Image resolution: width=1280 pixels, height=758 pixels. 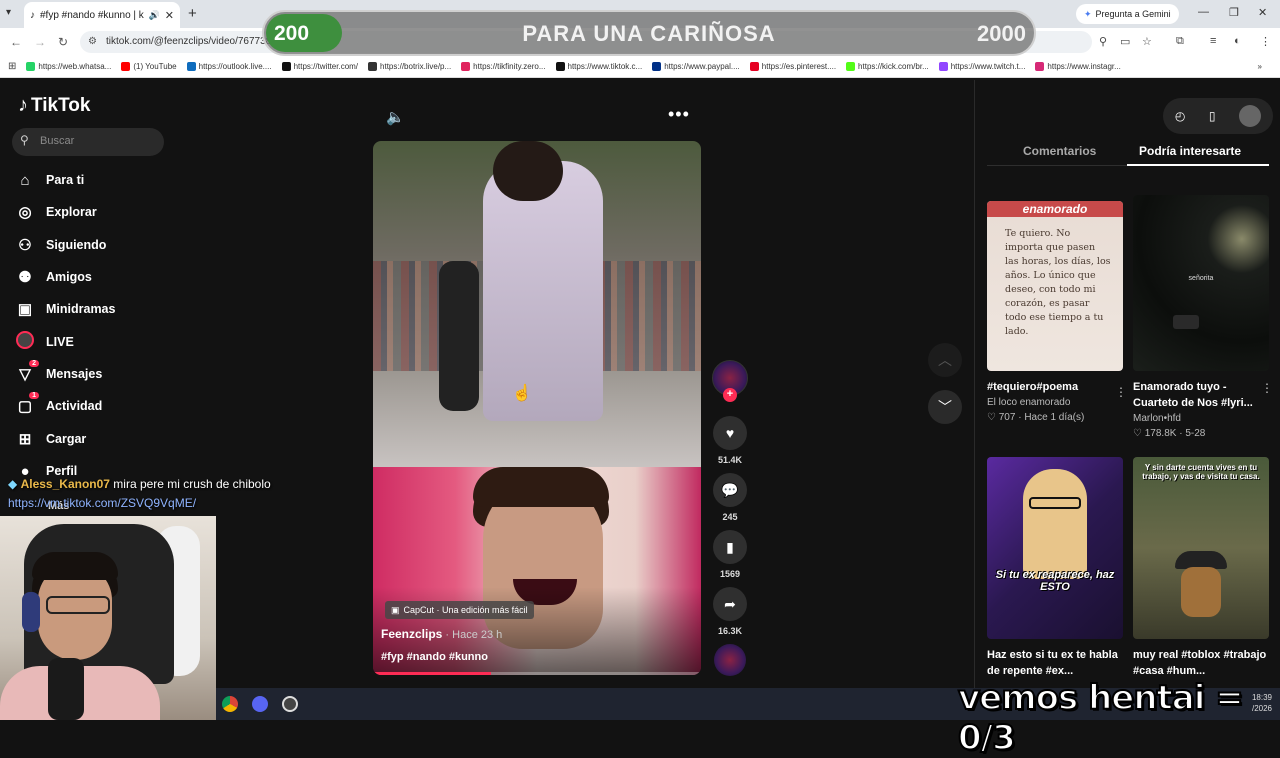 I want to click on bookmarks-overflow-icon: », so click(x=1260, y=66).